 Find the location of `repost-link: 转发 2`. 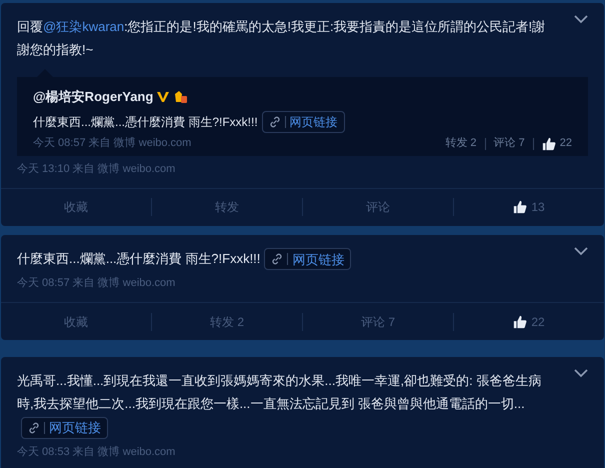

repost-link: 转发 2 is located at coordinates (461, 143).